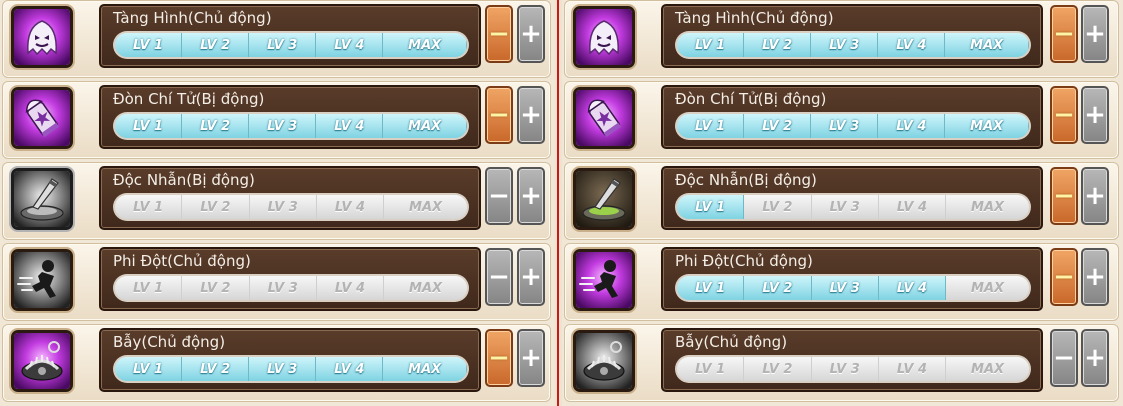  What do you see at coordinates (184, 180) in the screenshot?
I see `skill-name: Độc Nhẫn(Bị động)` at bounding box center [184, 180].